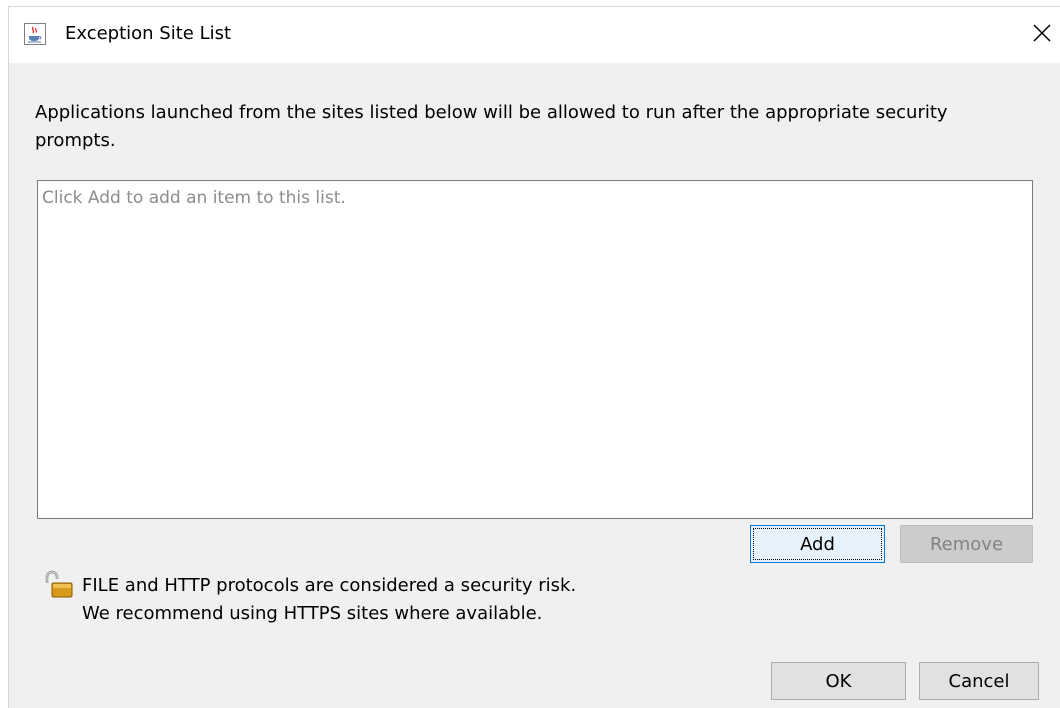 This screenshot has height=708, width=1060. I want to click on remove-button-label: Remove, so click(966, 544).